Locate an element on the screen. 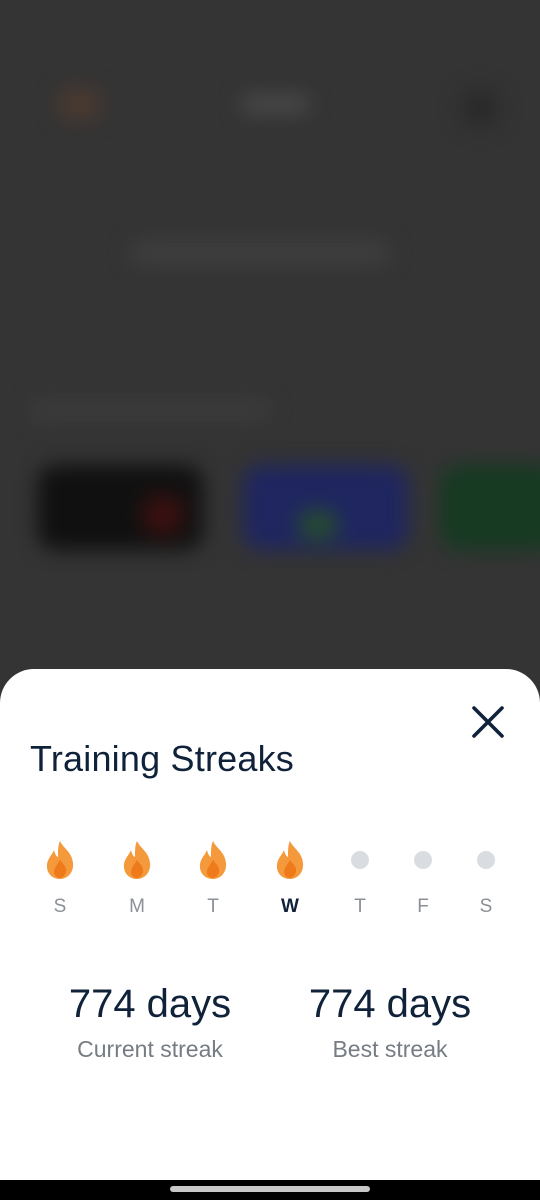 The height and width of the screenshot is (1200, 540). best-streak-stat: 774 days Best streak is located at coordinates (390, 1021).